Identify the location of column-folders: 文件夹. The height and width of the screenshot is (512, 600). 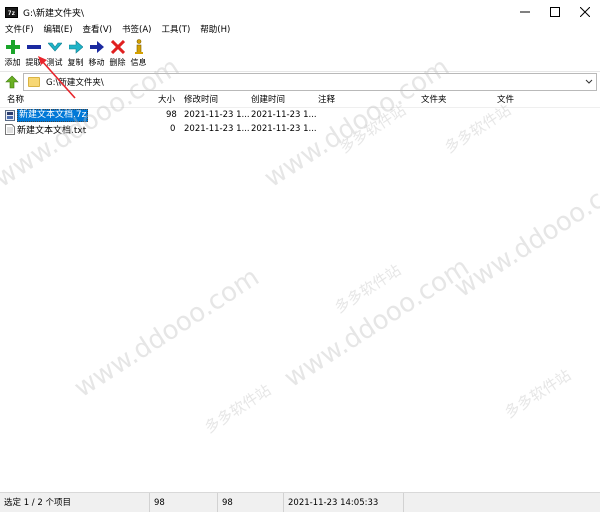
(434, 100).